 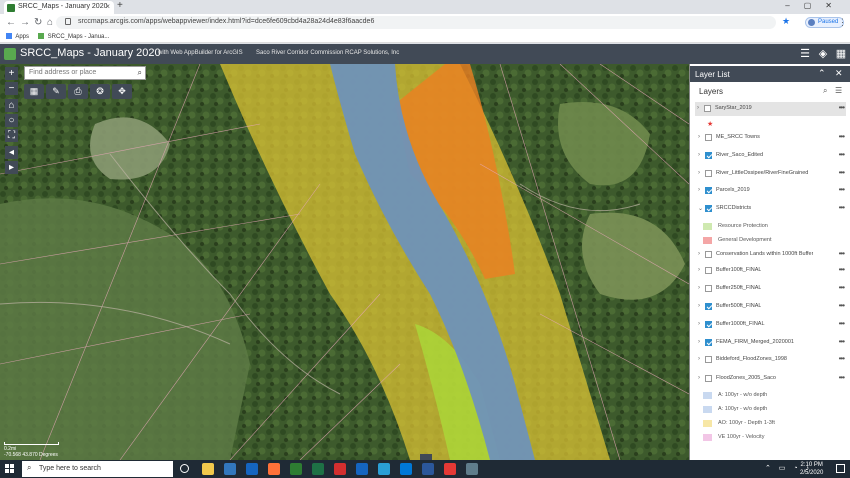 What do you see at coordinates (805, 54) in the screenshot?
I see `legend-list-icon: ☰` at bounding box center [805, 54].